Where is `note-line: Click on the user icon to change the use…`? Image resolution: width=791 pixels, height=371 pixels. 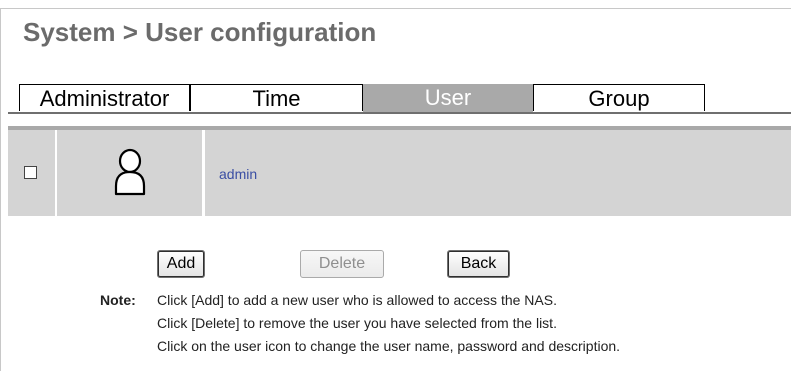
note-line: Click on the user icon to change the use… is located at coordinates (389, 346).